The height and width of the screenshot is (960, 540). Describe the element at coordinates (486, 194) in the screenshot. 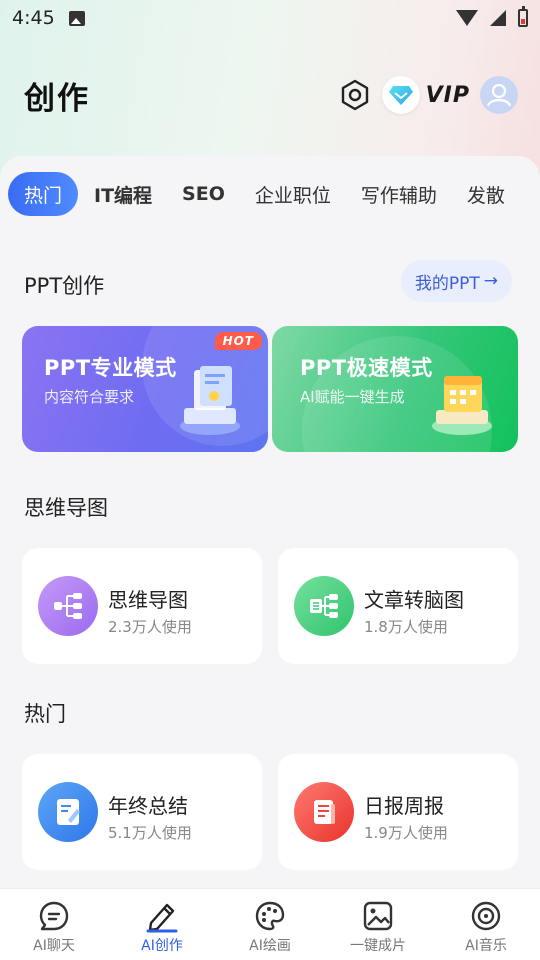

I see `tab-divergent: 发散` at that location.